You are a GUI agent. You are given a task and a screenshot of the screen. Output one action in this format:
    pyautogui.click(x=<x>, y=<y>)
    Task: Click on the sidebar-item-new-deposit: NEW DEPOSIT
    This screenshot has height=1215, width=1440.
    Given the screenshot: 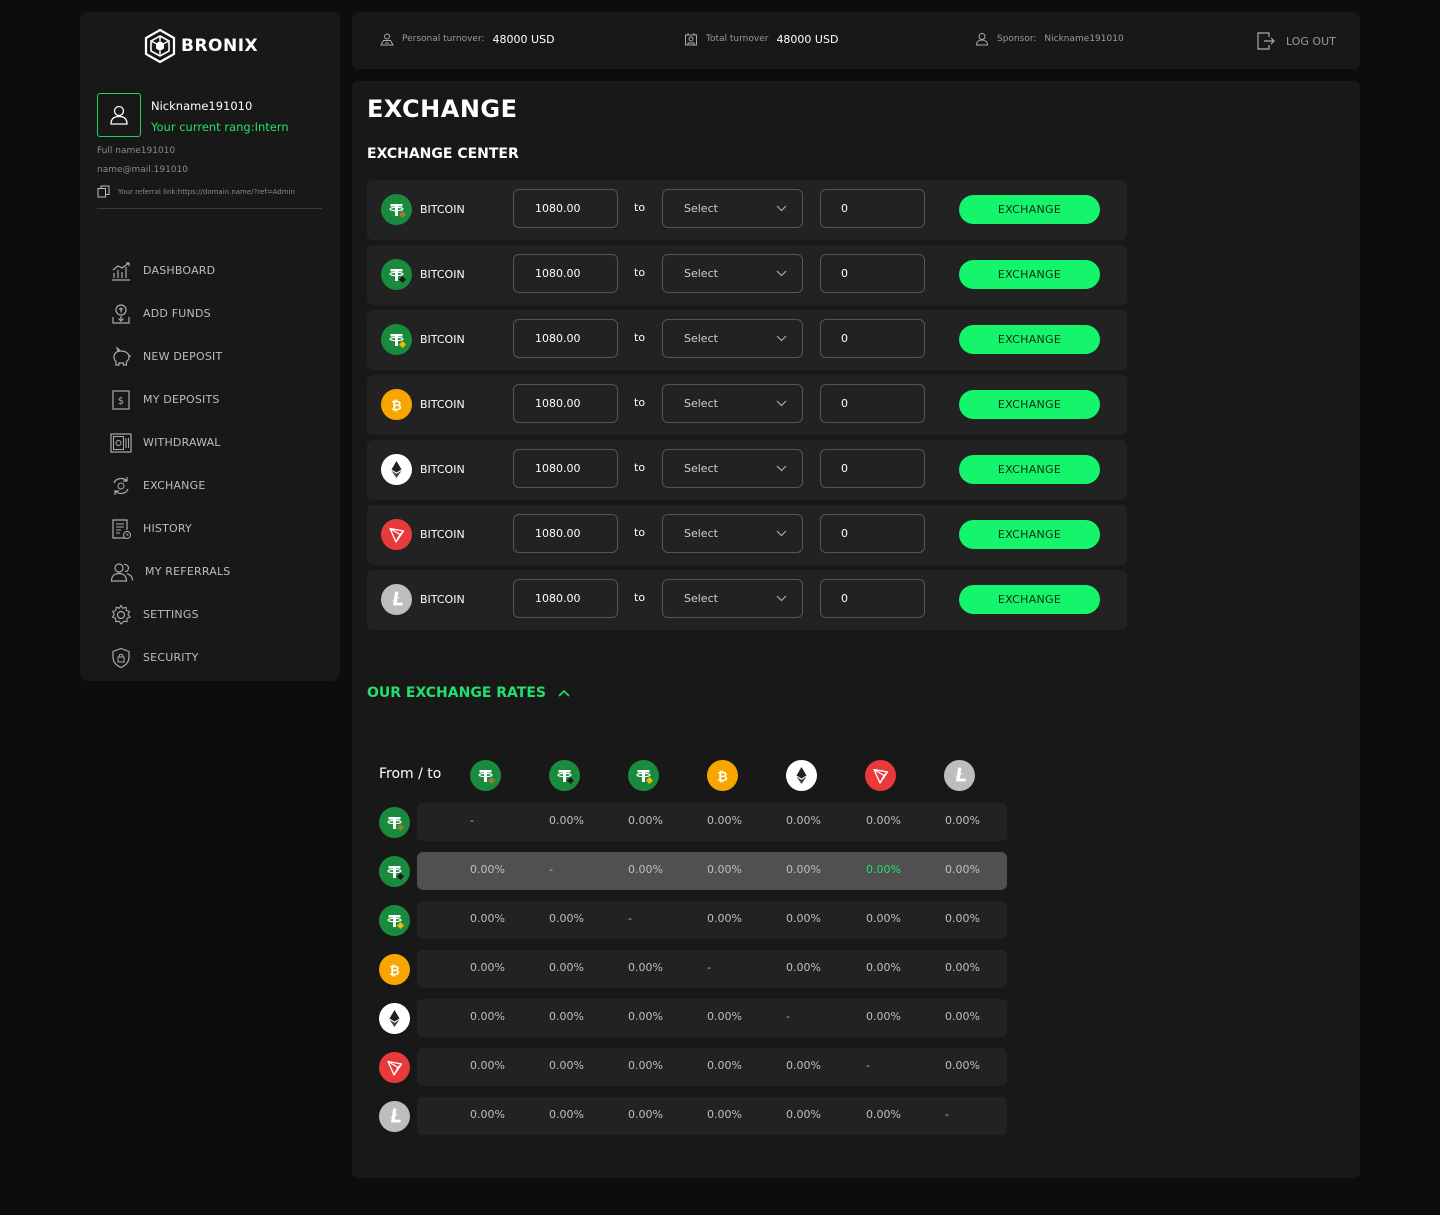 What is the action you would take?
    pyautogui.click(x=215, y=356)
    